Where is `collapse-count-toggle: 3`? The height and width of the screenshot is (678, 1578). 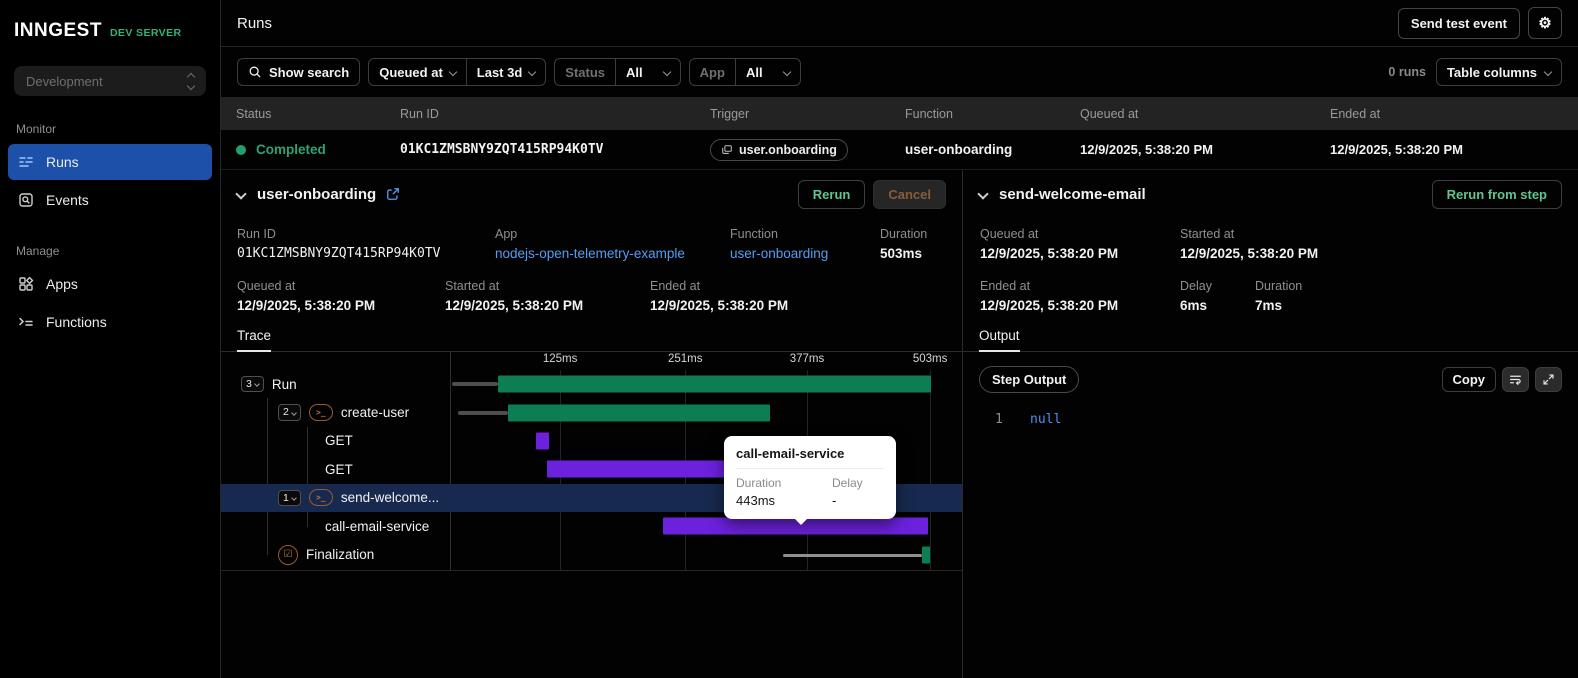 collapse-count-toggle: 3 is located at coordinates (252, 384).